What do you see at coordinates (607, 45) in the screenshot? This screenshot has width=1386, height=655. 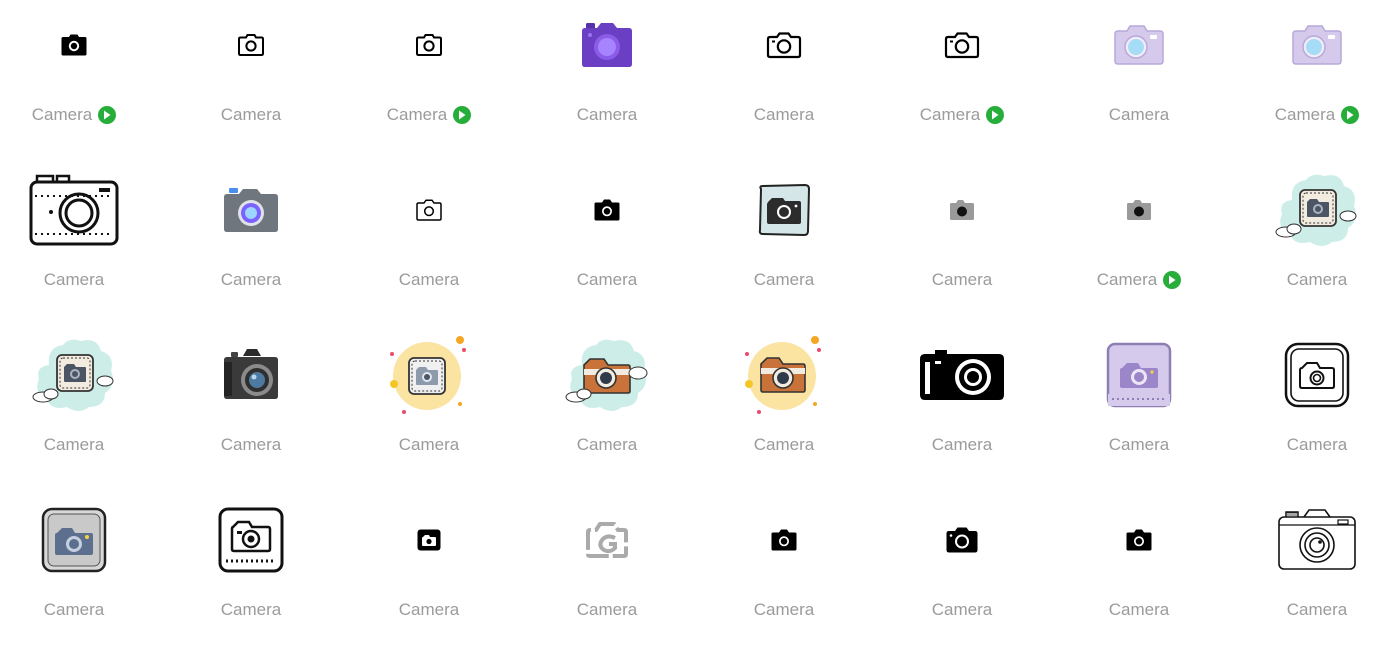 I see `camera-purple-icon` at bounding box center [607, 45].